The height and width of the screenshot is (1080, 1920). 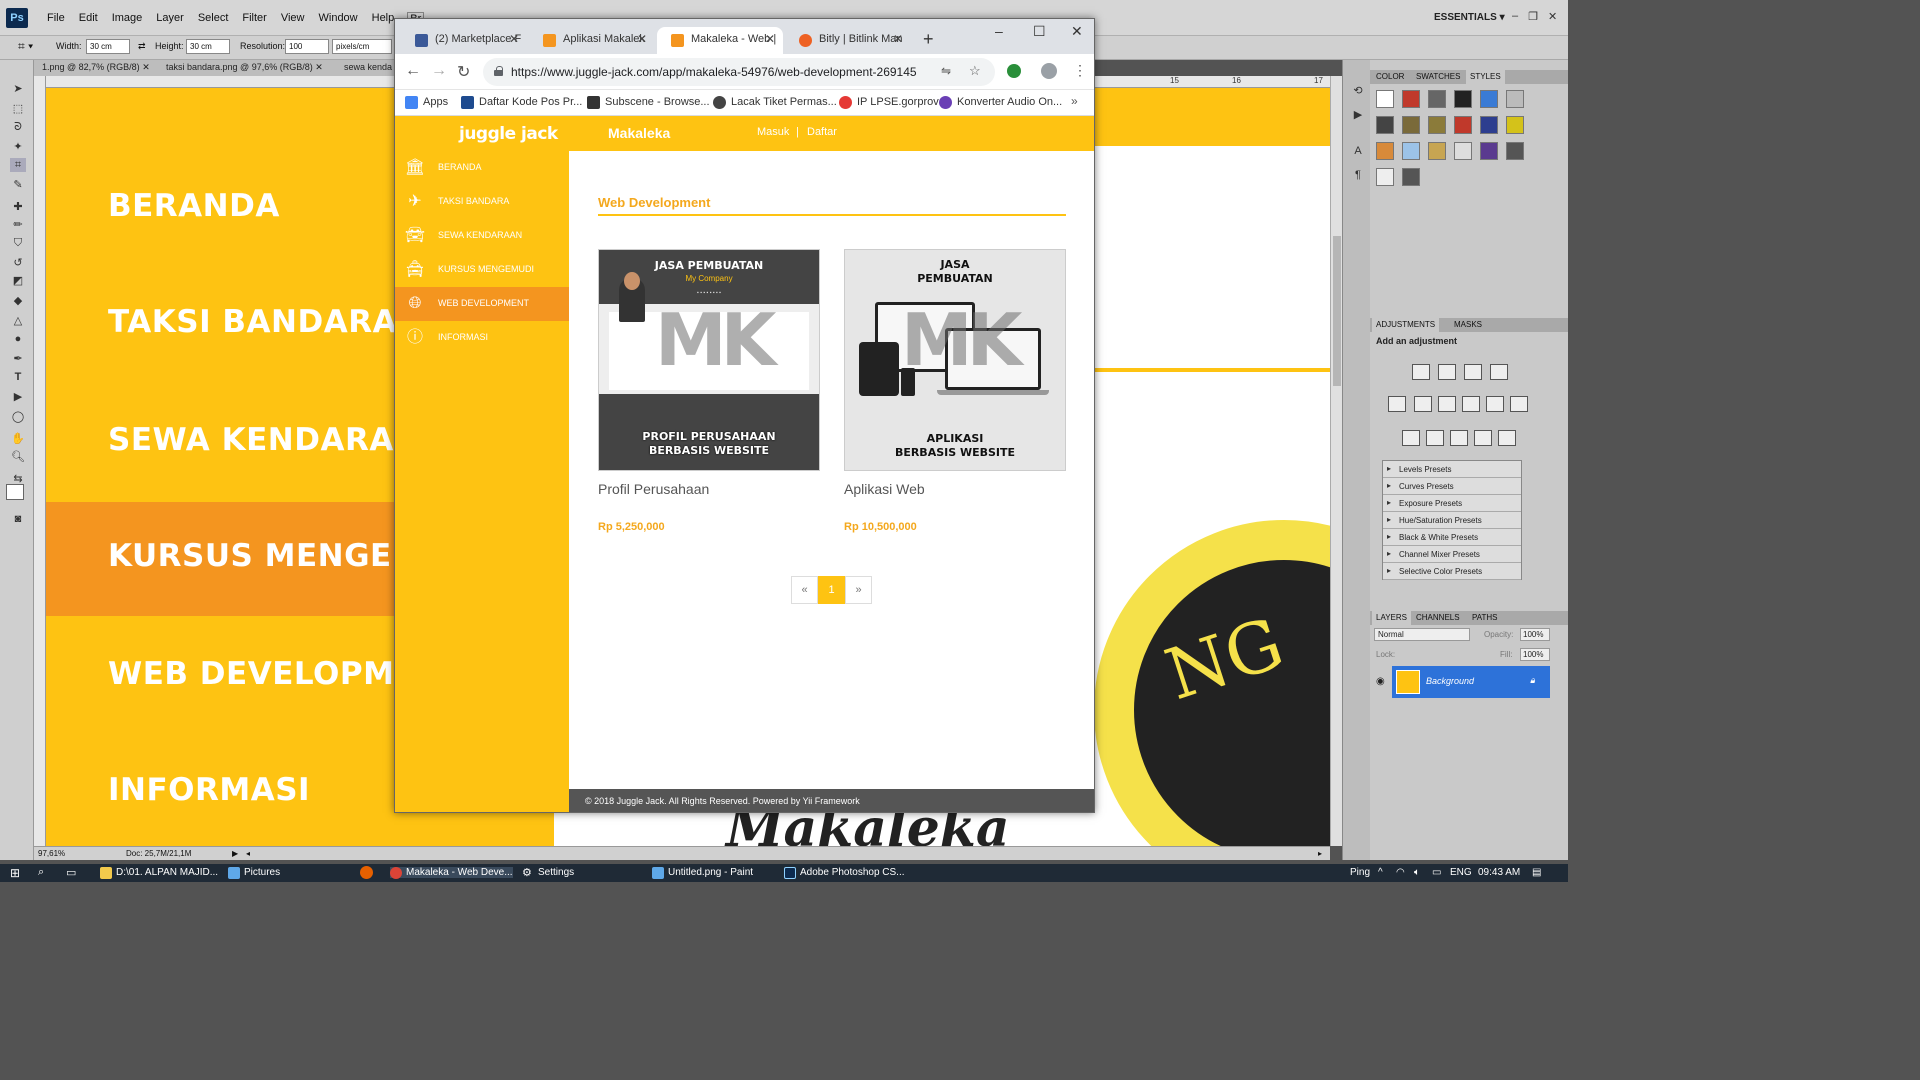 I want to click on menu-image: Image, so click(x=127, y=19).